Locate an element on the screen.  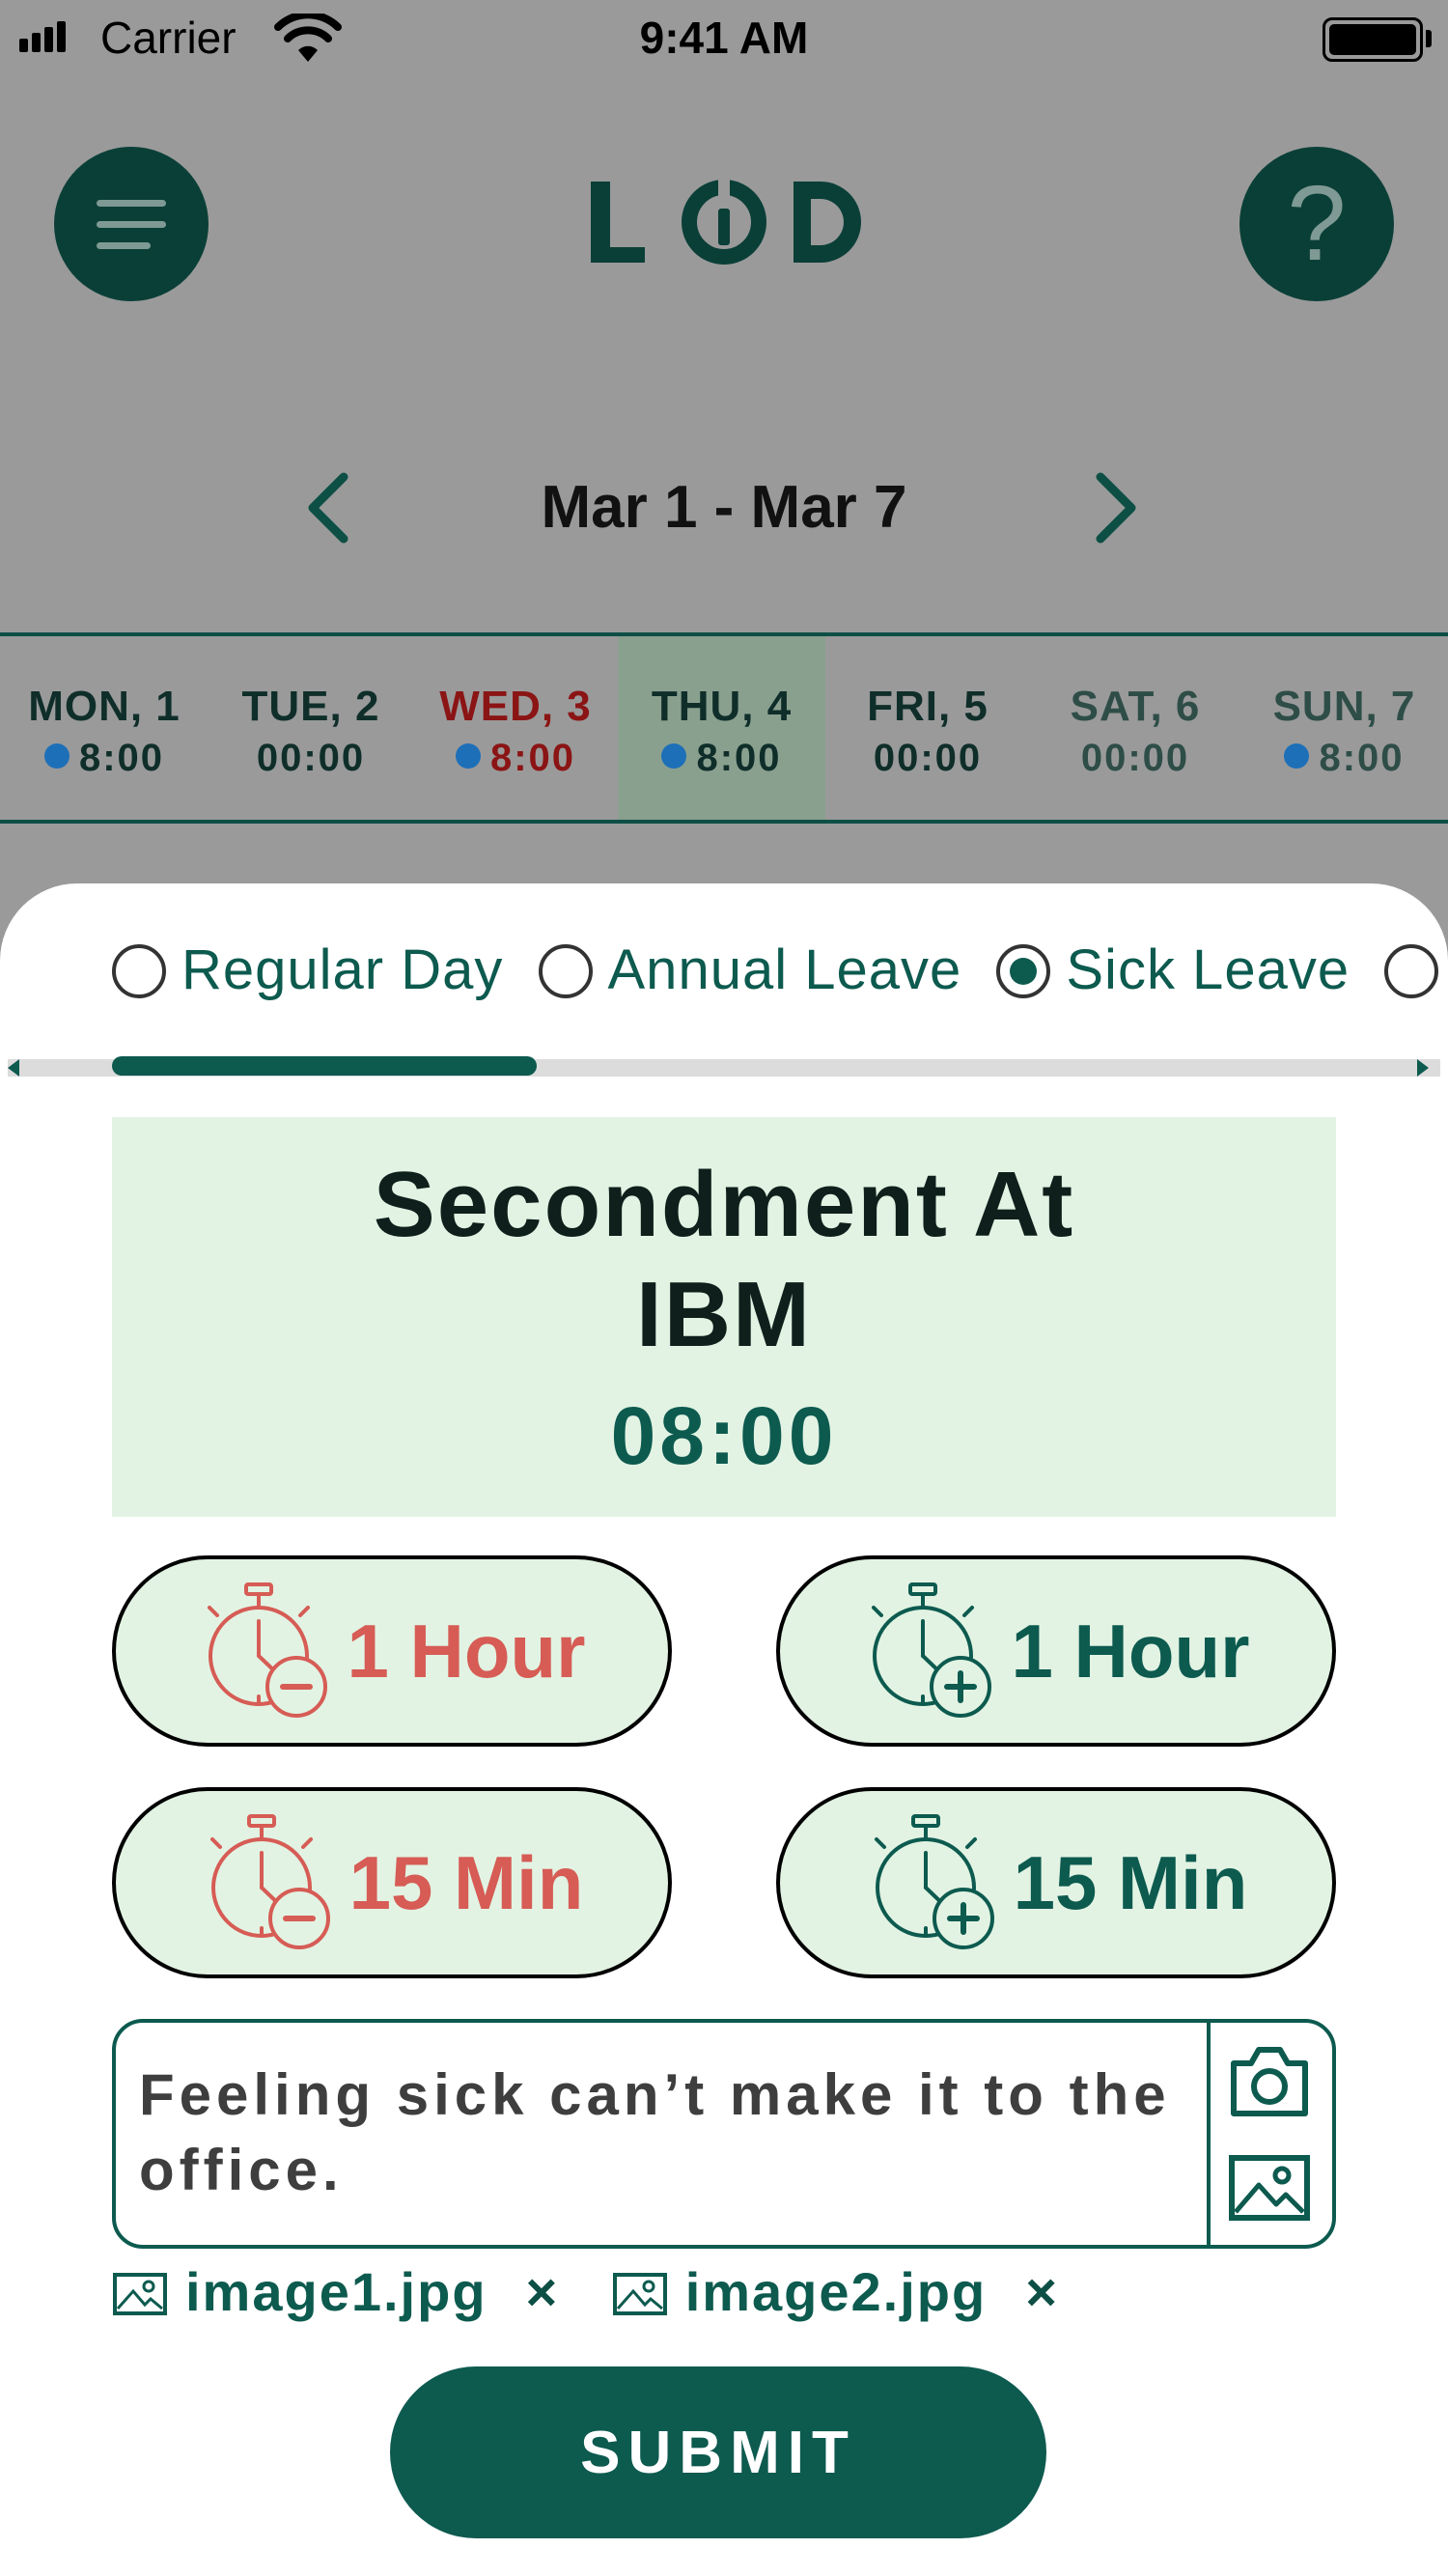
hamburger-icon is located at coordinates (132, 225).